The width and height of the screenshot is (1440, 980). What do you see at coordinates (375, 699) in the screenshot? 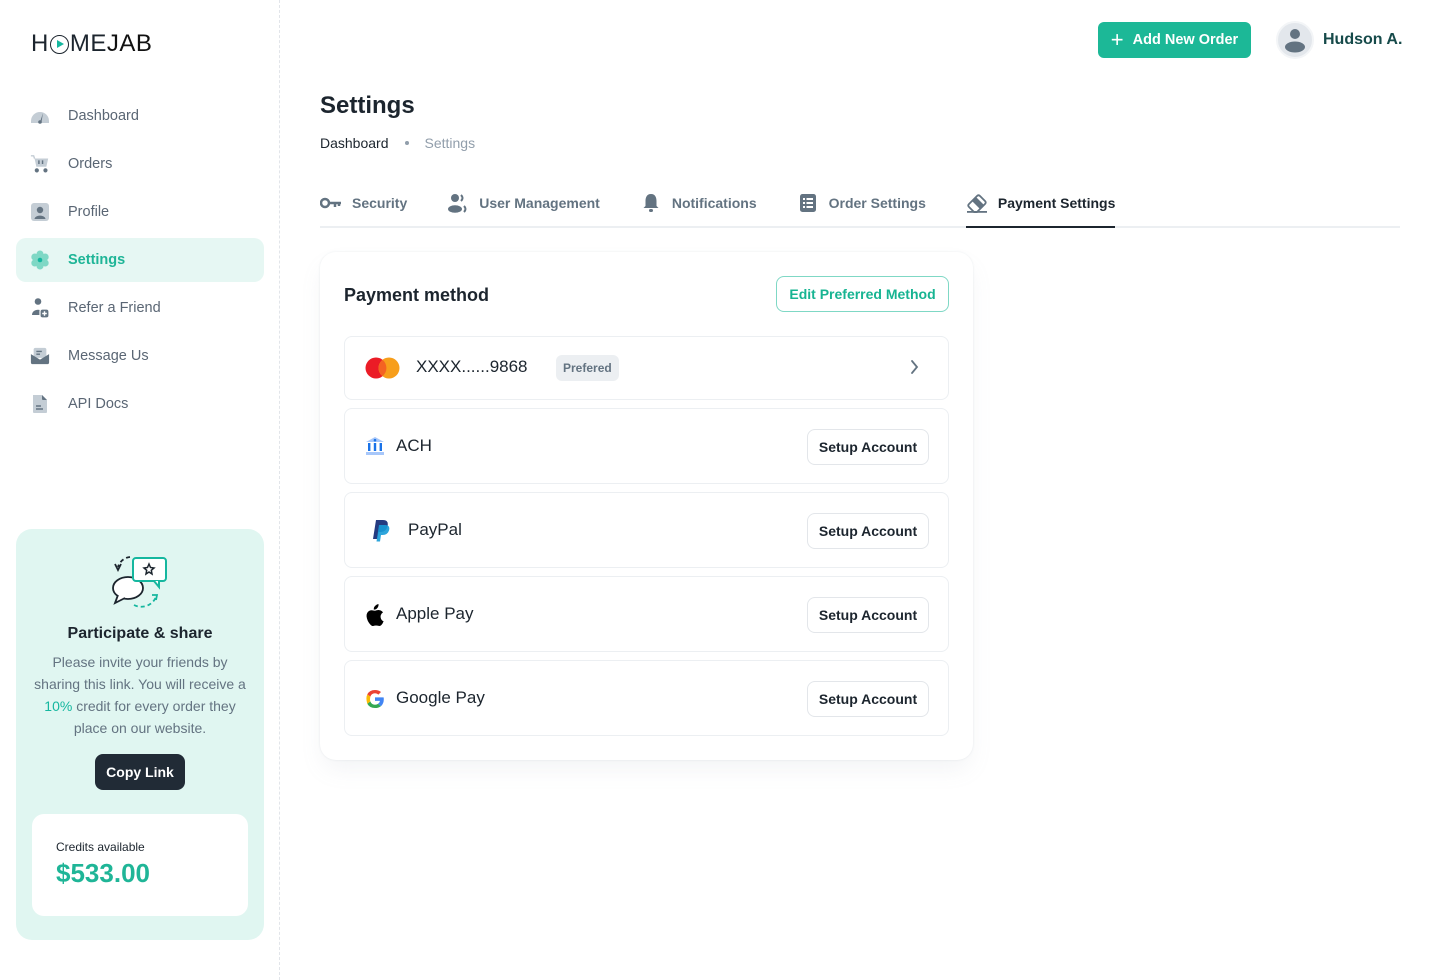
I see `google-icon` at bounding box center [375, 699].